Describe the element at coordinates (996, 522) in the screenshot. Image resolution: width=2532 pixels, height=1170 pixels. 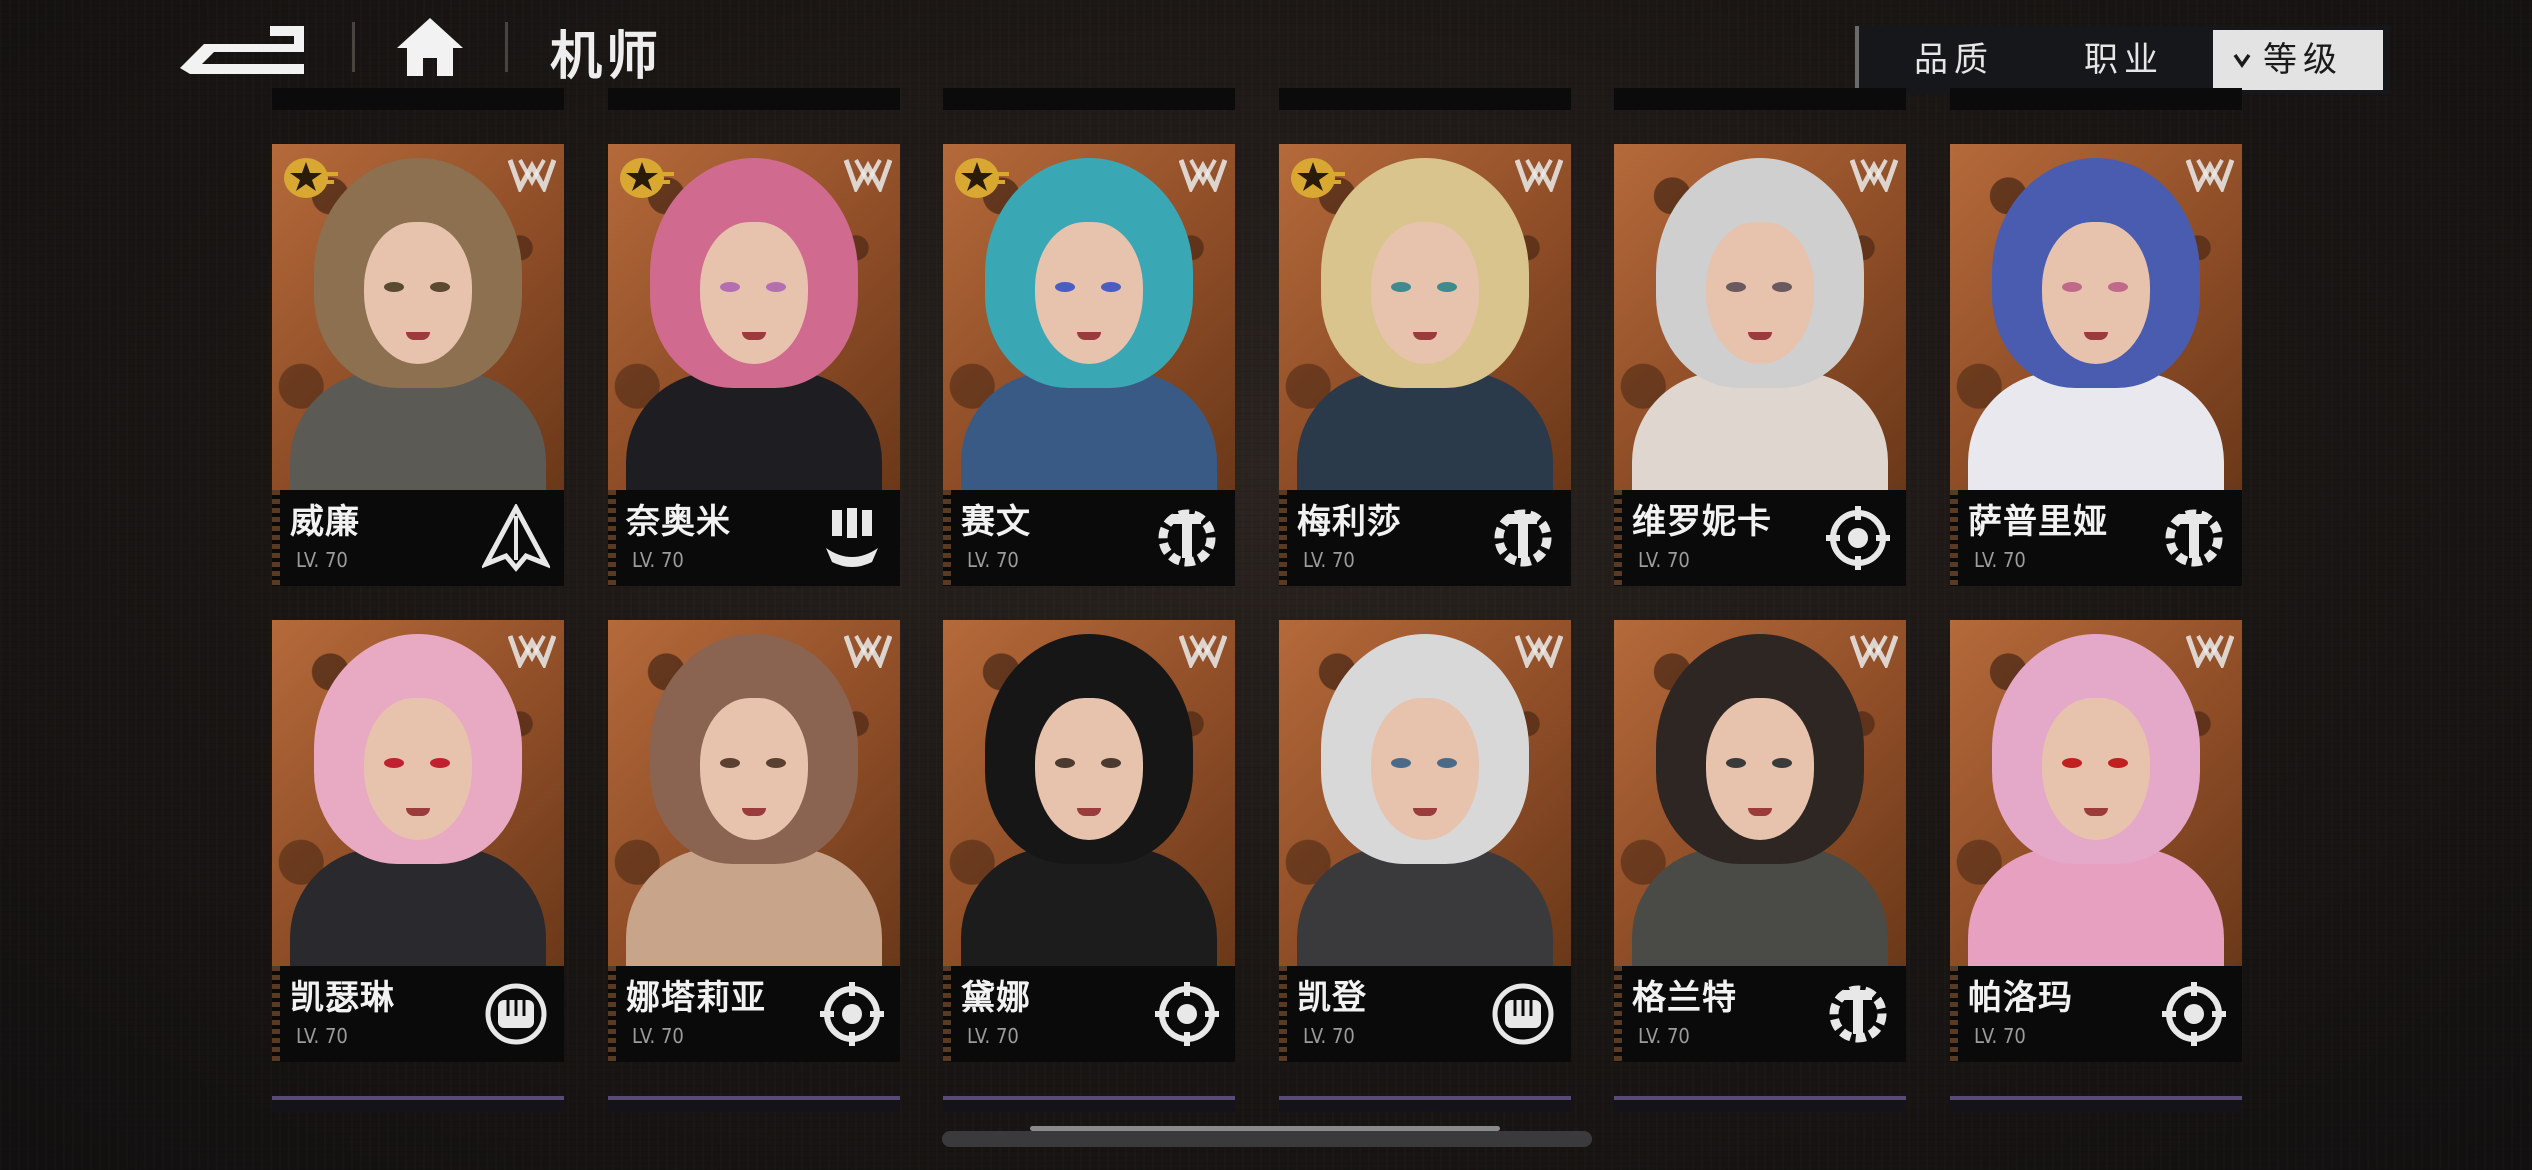
I see `pilot-name: 赛文` at that location.